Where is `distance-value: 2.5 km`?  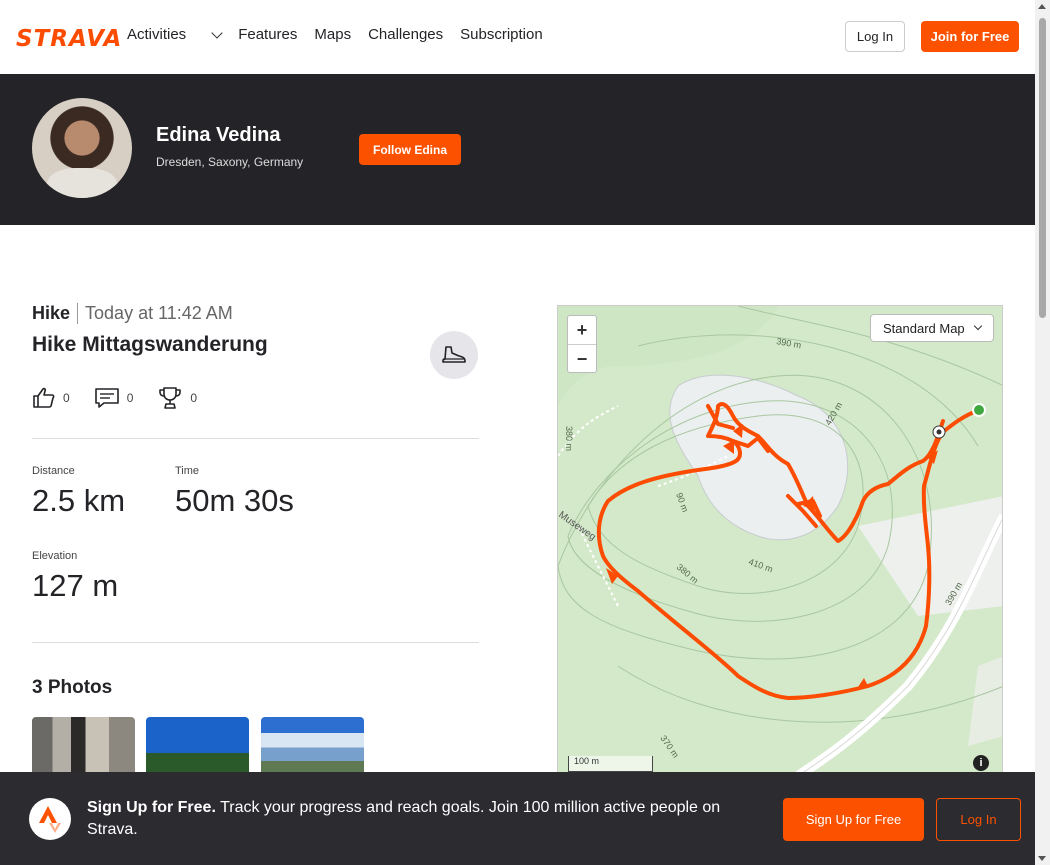
distance-value: 2.5 km is located at coordinates (79, 500).